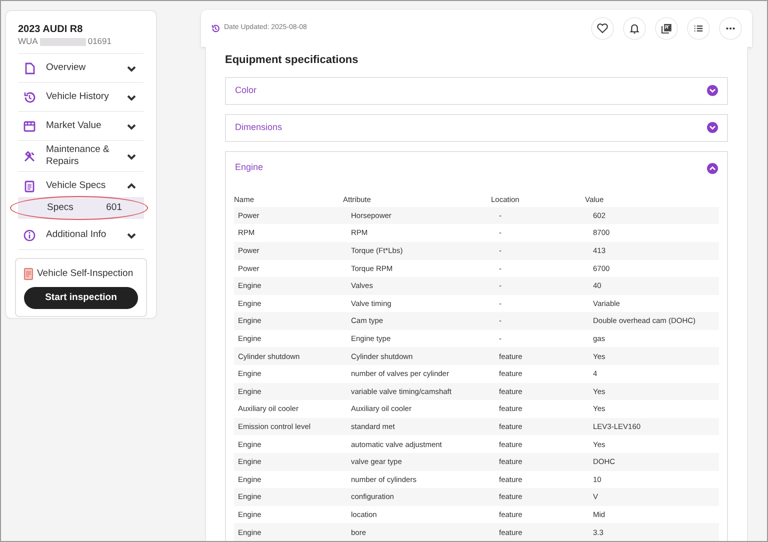 Image resolution: width=768 pixels, height=542 pixels. What do you see at coordinates (100, 41) in the screenshot?
I see `vin-text: 01691` at bounding box center [100, 41].